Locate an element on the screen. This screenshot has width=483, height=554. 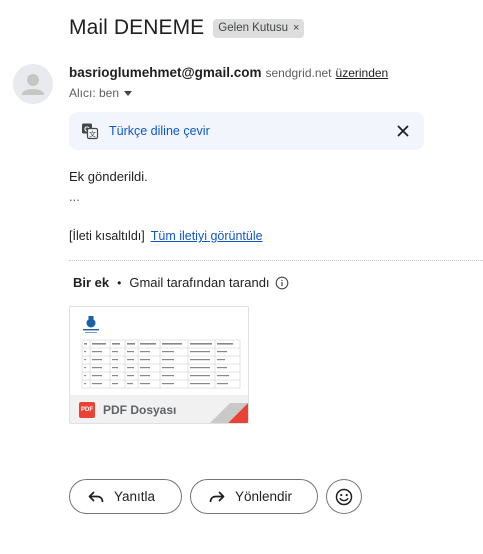
sender-email: basrioglumehmet@gmail.com is located at coordinates (165, 72).